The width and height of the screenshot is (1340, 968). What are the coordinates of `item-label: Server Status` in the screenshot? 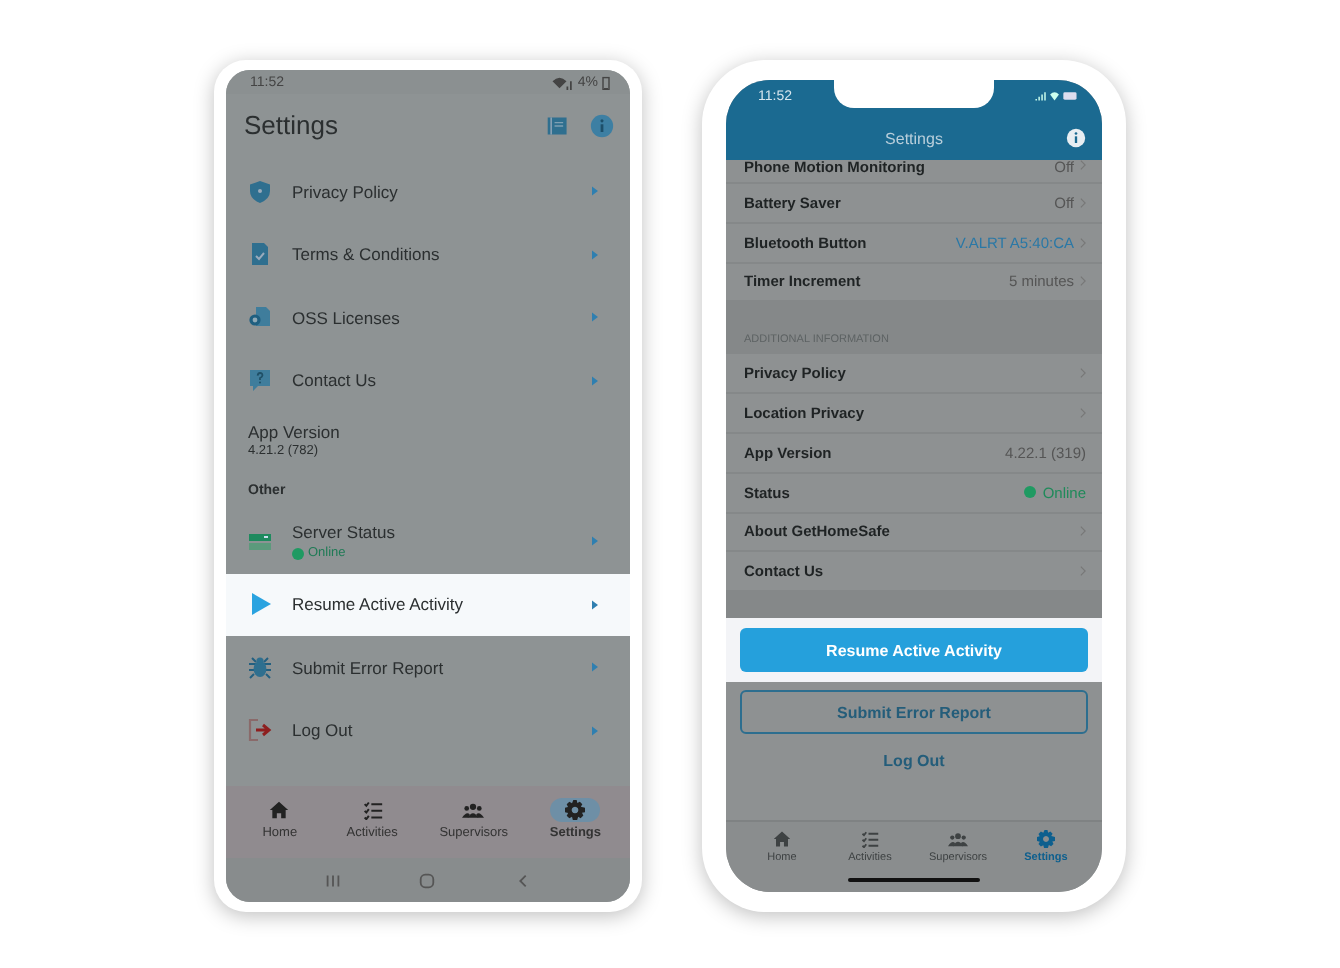 It's located at (344, 532).